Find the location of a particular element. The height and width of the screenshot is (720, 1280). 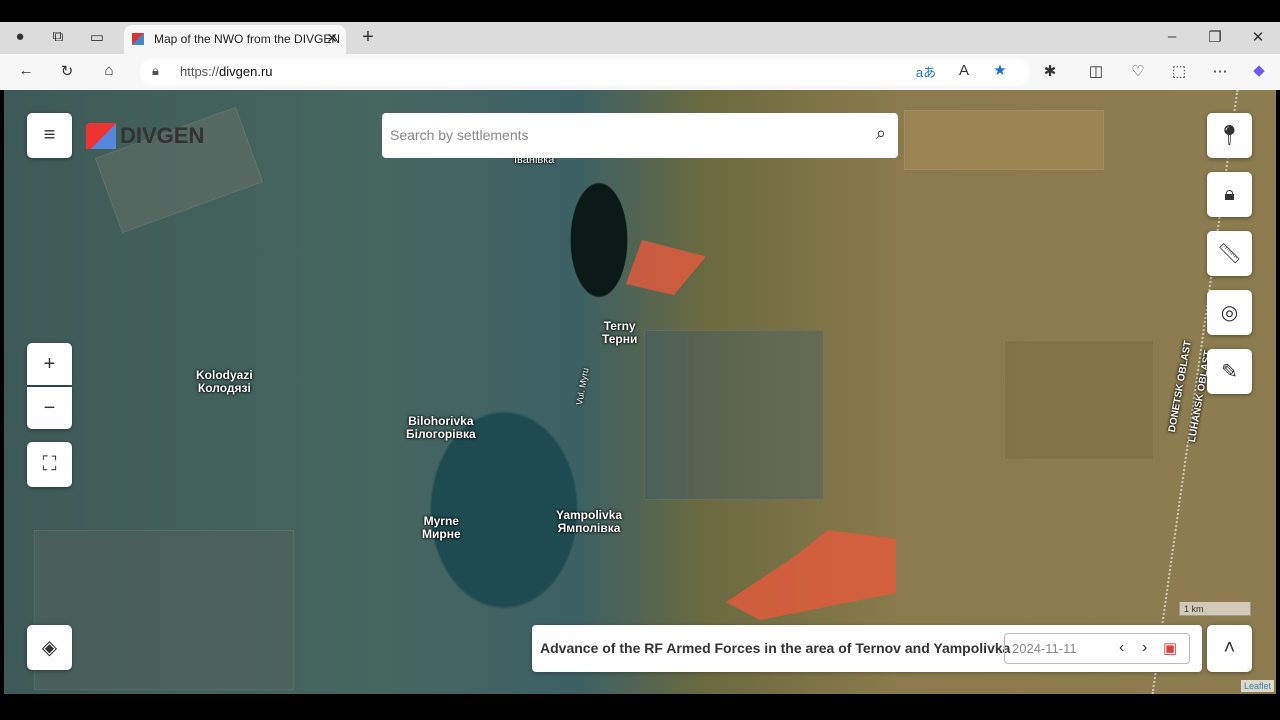

label-uk: Колодязі is located at coordinates (224, 388).